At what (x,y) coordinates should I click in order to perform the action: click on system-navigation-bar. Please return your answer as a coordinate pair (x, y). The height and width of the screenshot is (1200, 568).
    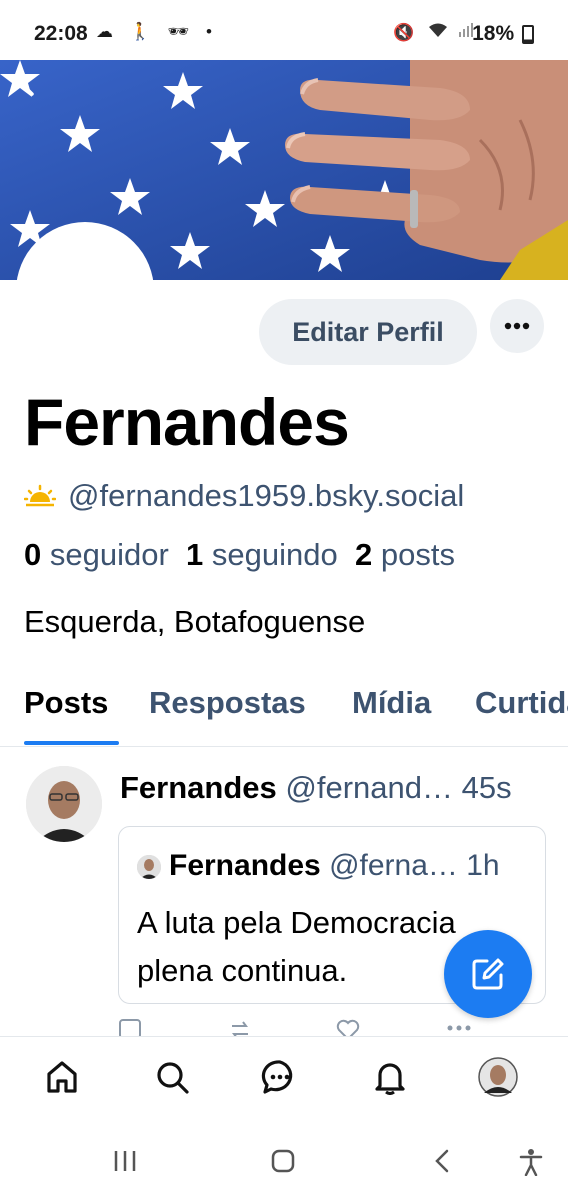
    Looking at the image, I should click on (284, 1163).